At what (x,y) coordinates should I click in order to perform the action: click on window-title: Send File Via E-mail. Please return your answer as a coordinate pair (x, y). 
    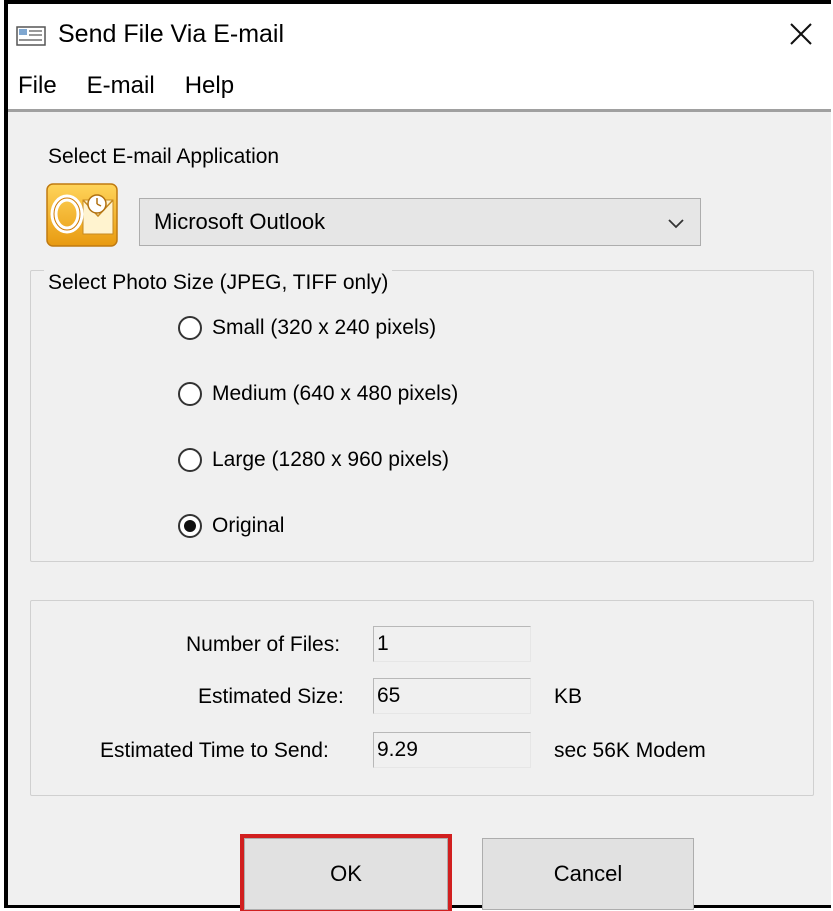
    Looking at the image, I should click on (171, 34).